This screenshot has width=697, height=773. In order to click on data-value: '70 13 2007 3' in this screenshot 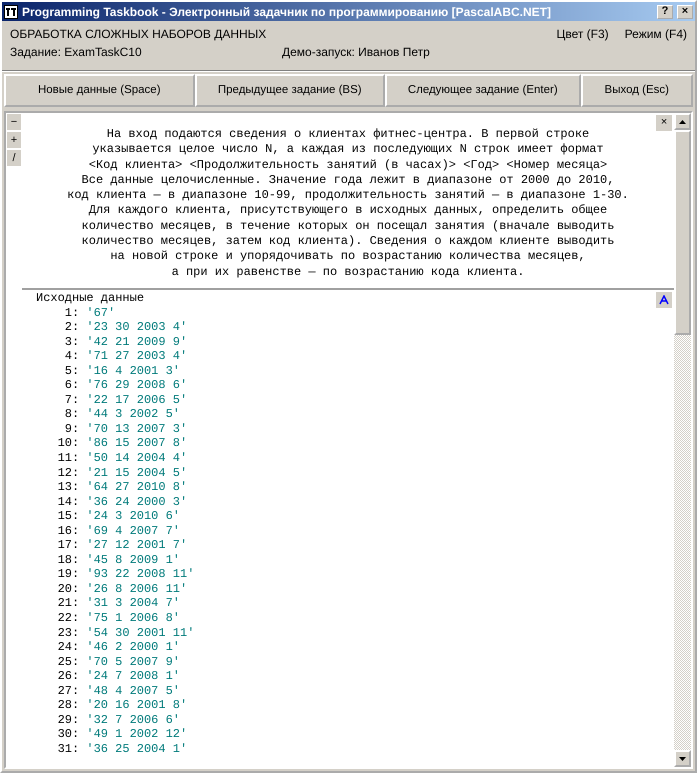, I will do `click(137, 429)`.